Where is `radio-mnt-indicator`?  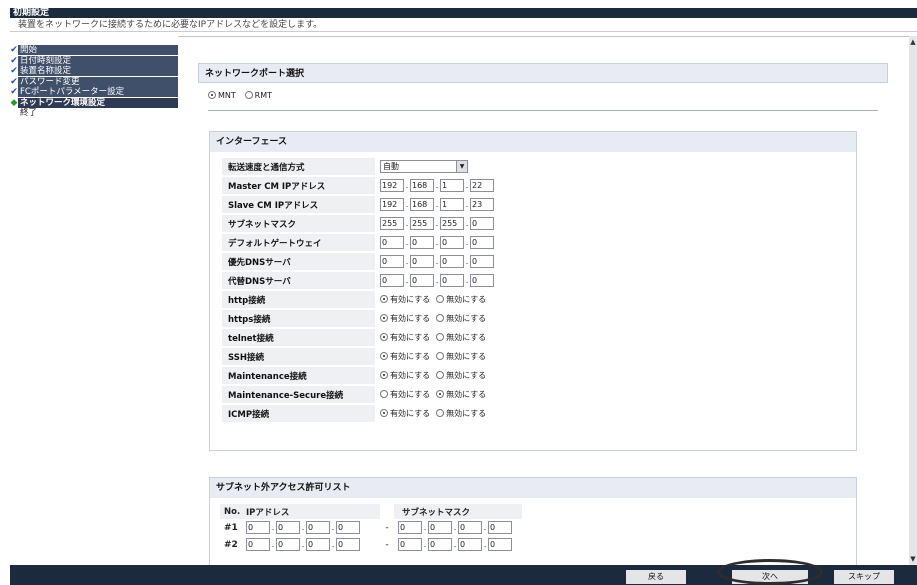 radio-mnt-indicator is located at coordinates (212, 95).